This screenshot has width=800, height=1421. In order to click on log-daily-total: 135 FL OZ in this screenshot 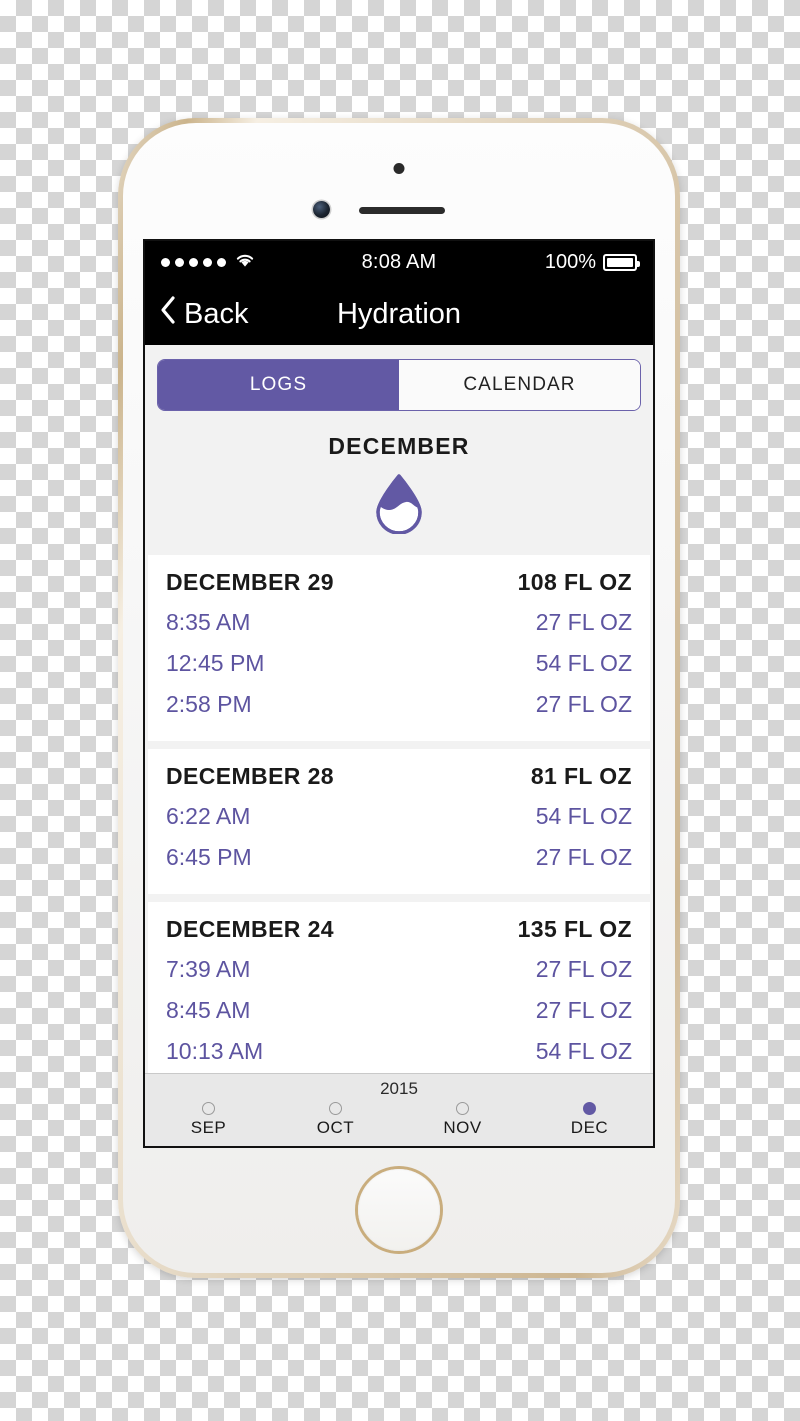, I will do `click(574, 929)`.